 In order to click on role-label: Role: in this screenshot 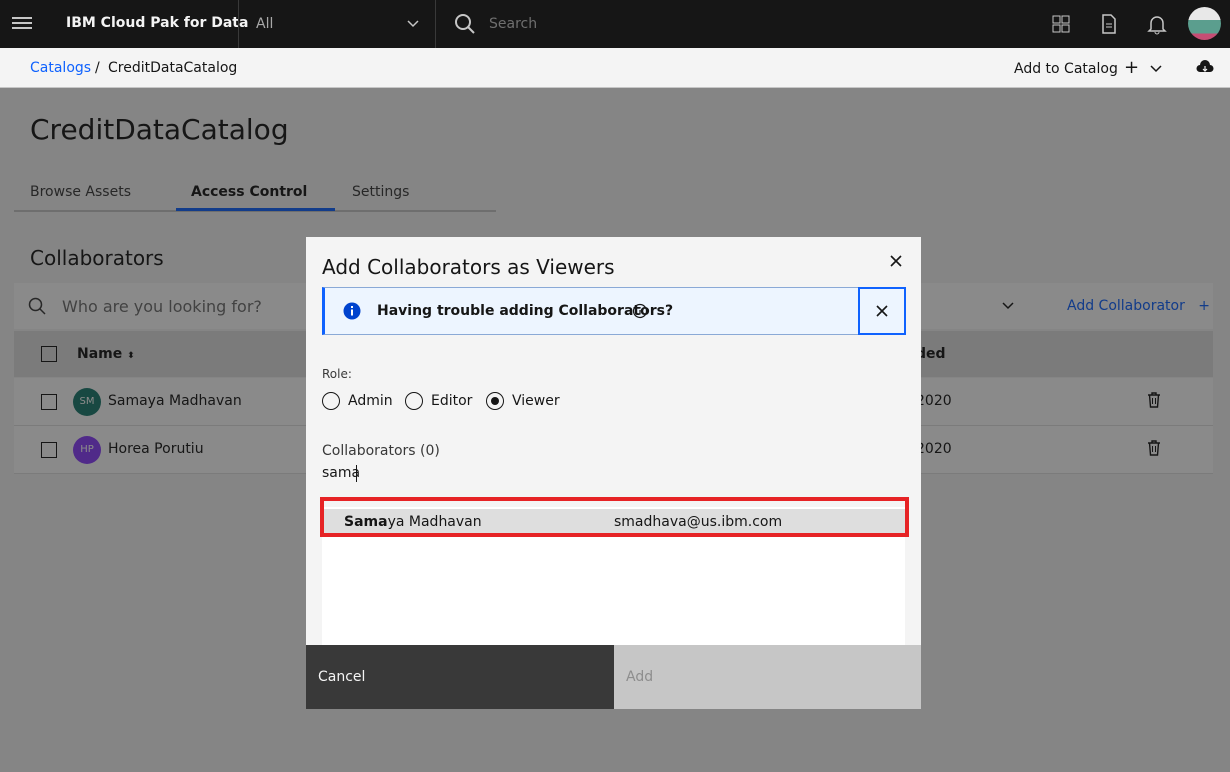, I will do `click(337, 374)`.